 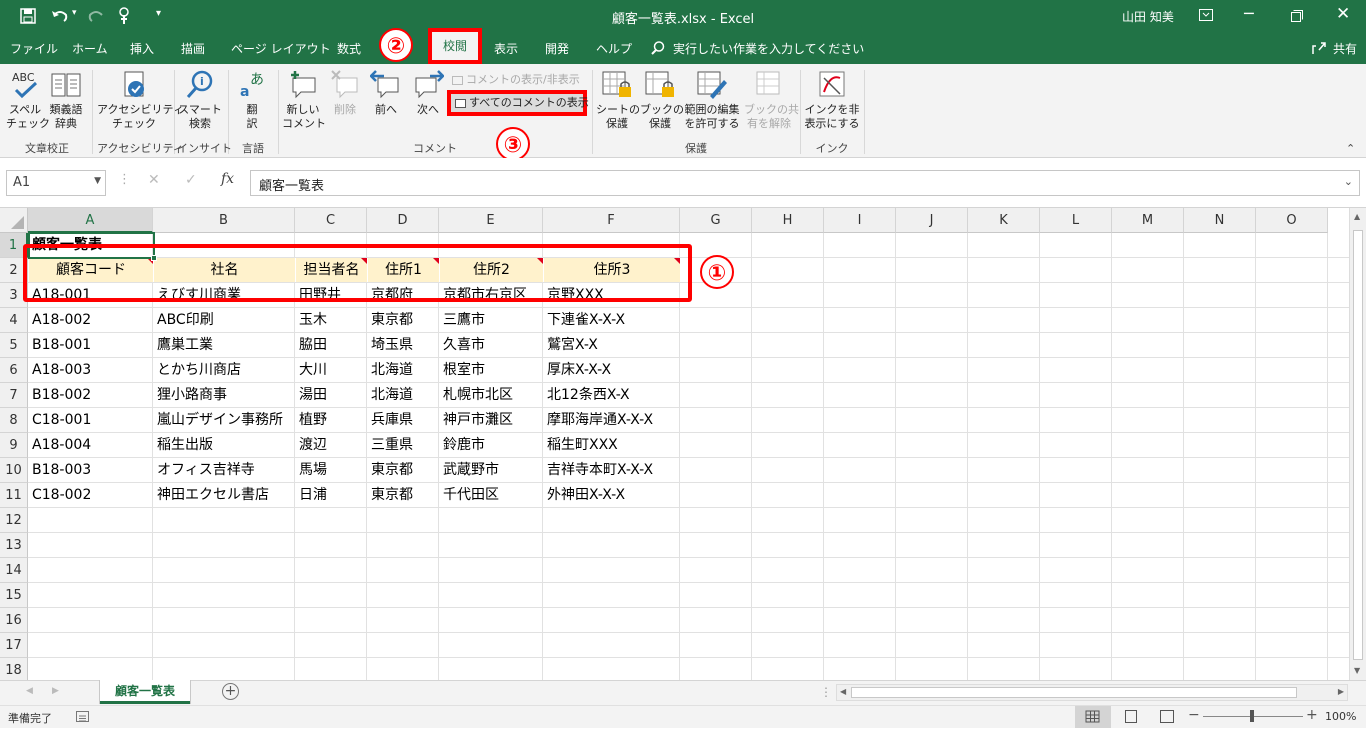 What do you see at coordinates (200, 100) in the screenshot?
I see `smart-lookup-button: i スマート 検索` at bounding box center [200, 100].